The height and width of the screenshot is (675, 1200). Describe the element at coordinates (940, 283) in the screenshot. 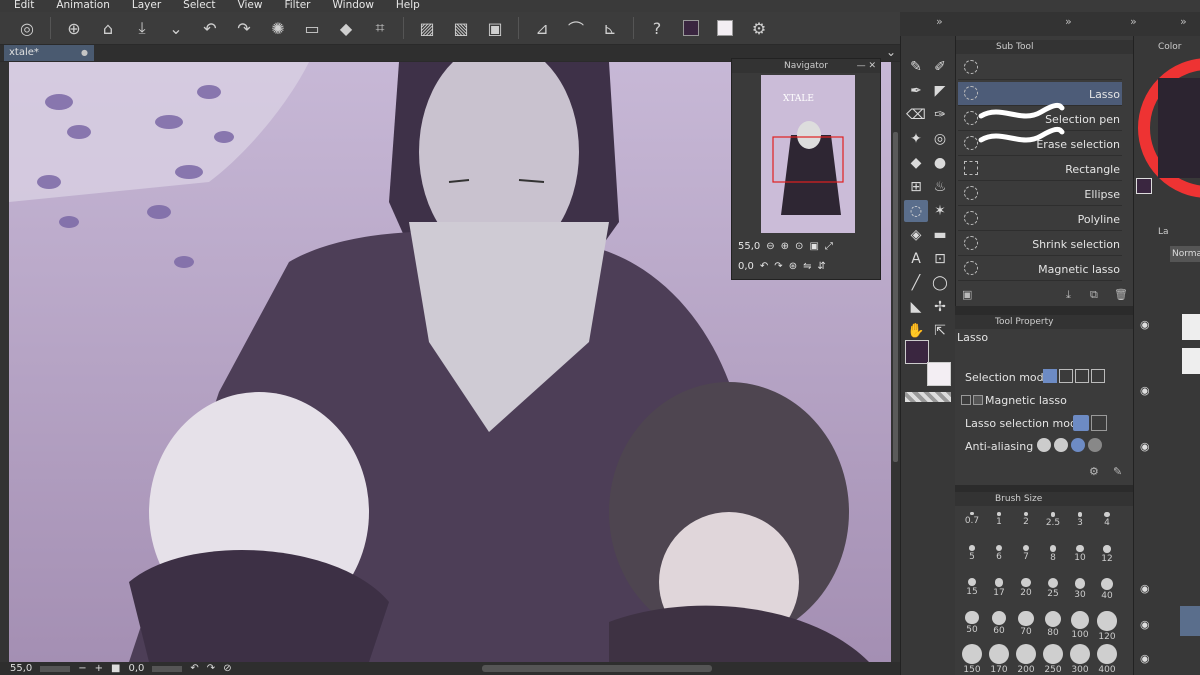

I see `balloon-icon: ◯` at that location.